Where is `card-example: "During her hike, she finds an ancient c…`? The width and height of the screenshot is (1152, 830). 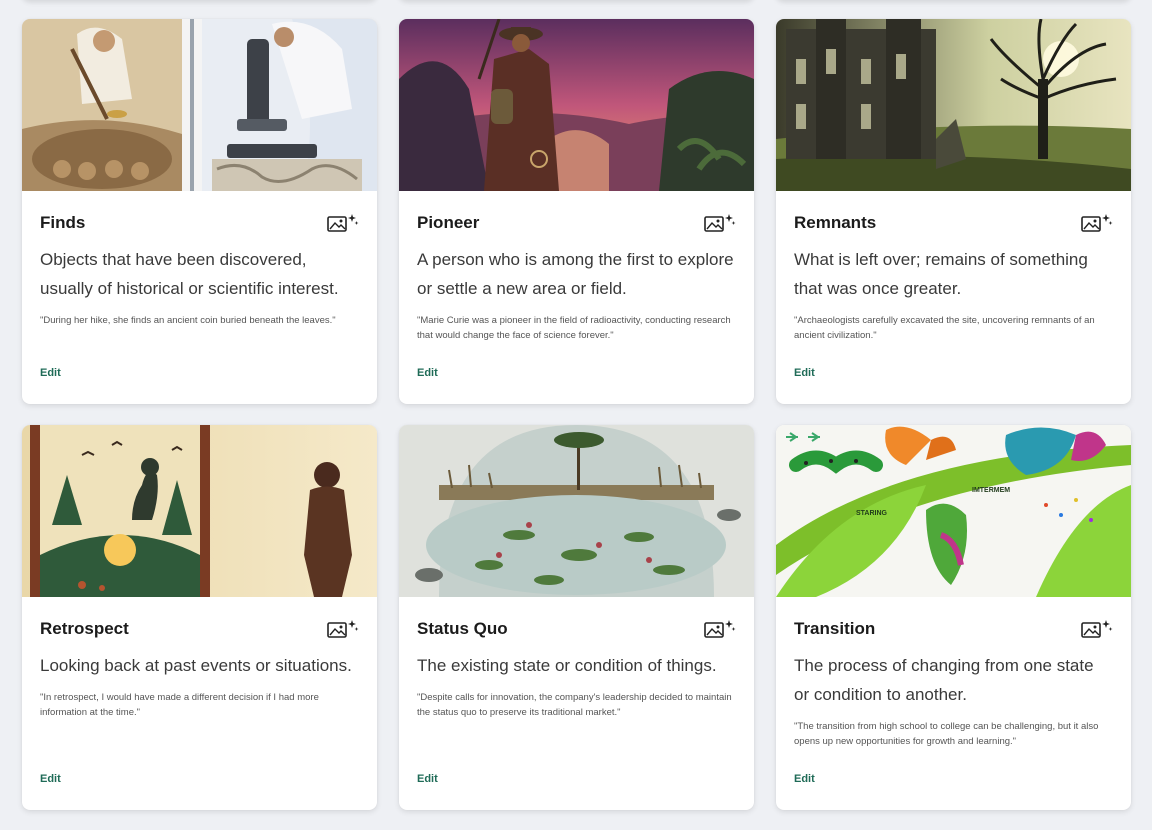 card-example: "During her hike, she finds an ancient c… is located at coordinates (188, 320).